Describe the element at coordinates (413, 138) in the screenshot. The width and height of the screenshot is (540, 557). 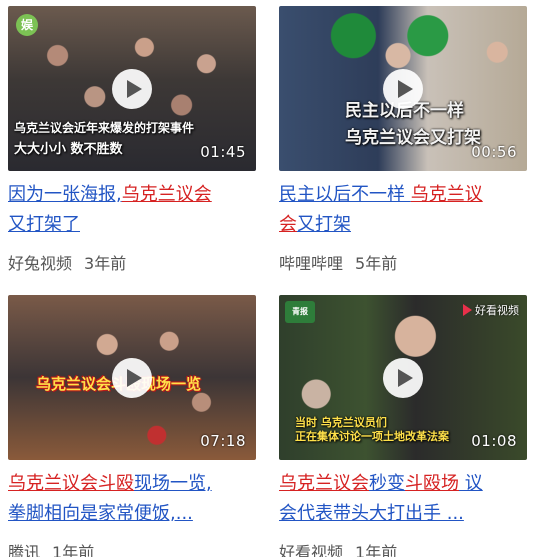
I see `thumbnail-caption: 乌克兰议会又打架` at that location.